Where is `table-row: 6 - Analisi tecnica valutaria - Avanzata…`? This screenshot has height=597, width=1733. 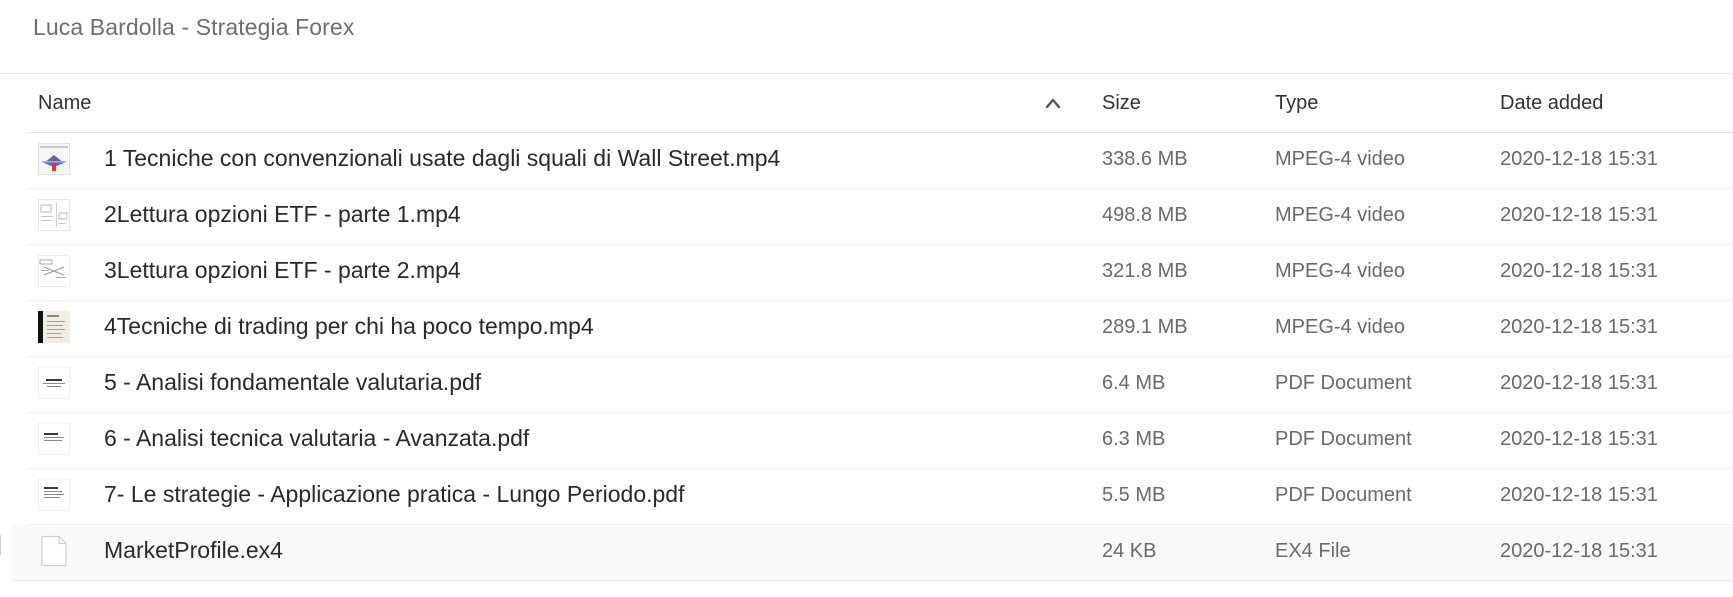
table-row: 6 - Analisi tecnica valutaria - Avanzata… is located at coordinates (880, 441).